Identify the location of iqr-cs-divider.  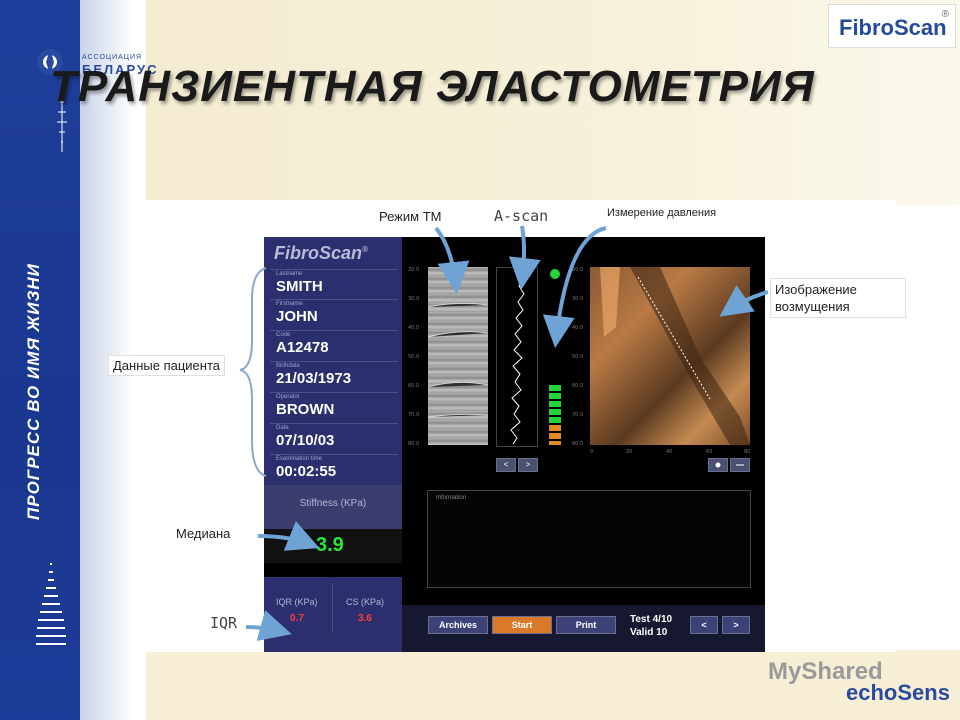
(332, 608).